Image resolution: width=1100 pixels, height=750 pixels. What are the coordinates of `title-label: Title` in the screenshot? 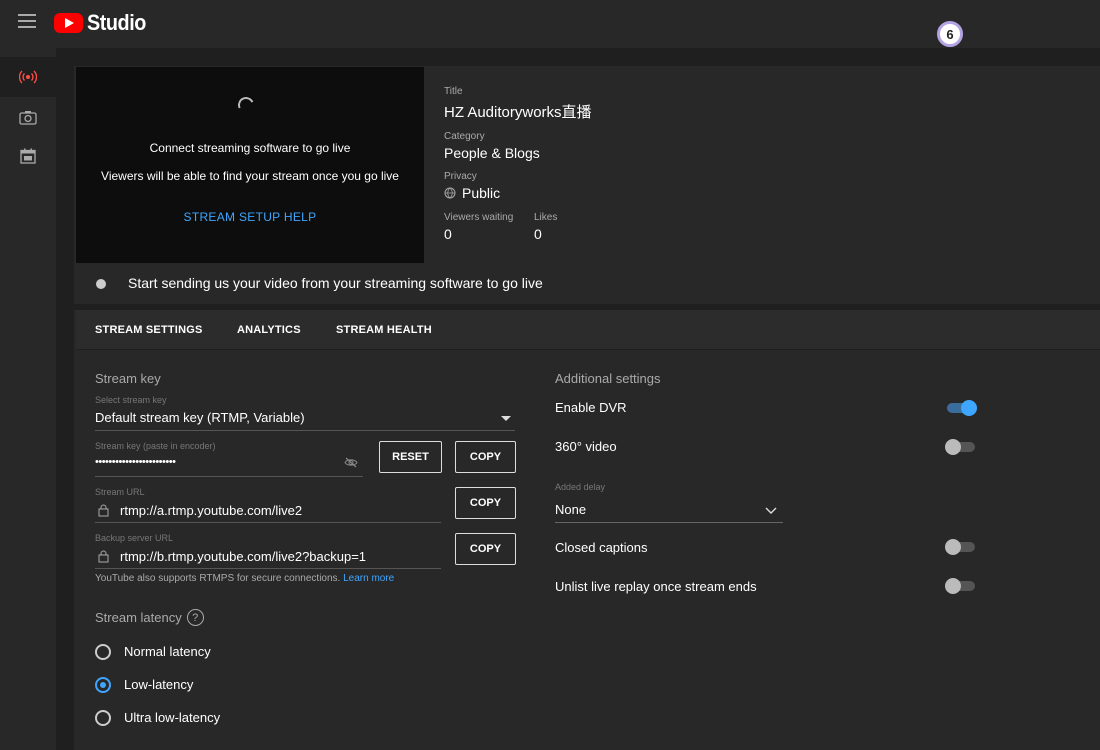 It's located at (453, 91).